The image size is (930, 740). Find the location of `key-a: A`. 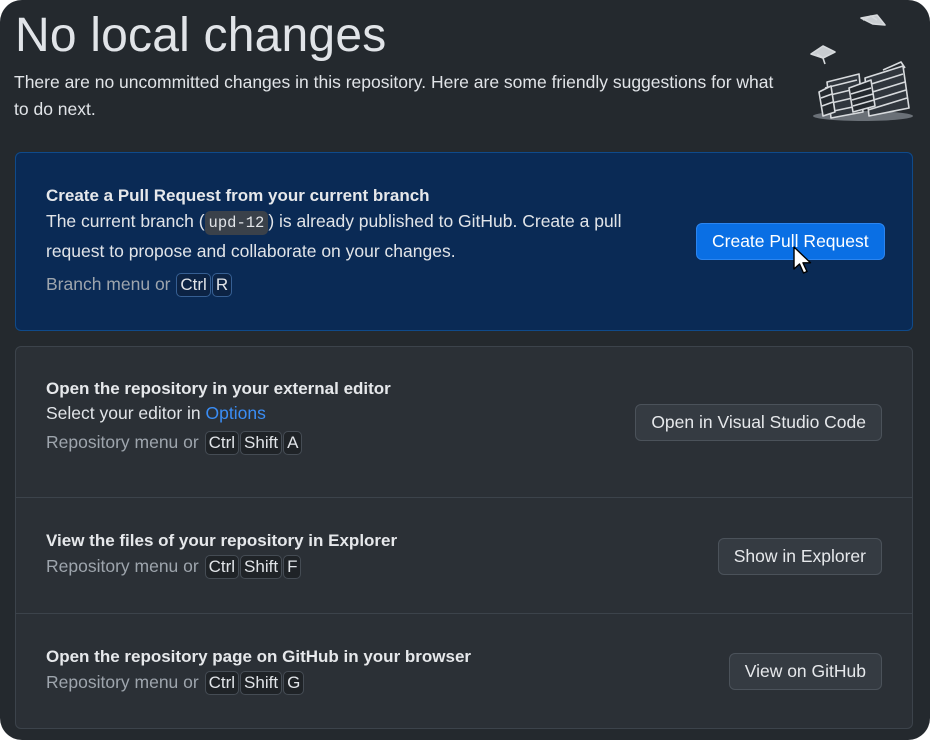

key-a: A is located at coordinates (293, 443).